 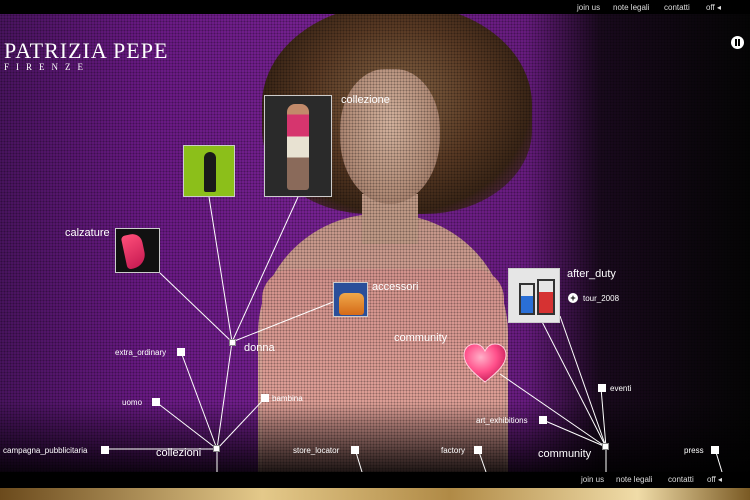 What do you see at coordinates (87, 233) in the screenshot?
I see `menu-calzature: calzature` at bounding box center [87, 233].